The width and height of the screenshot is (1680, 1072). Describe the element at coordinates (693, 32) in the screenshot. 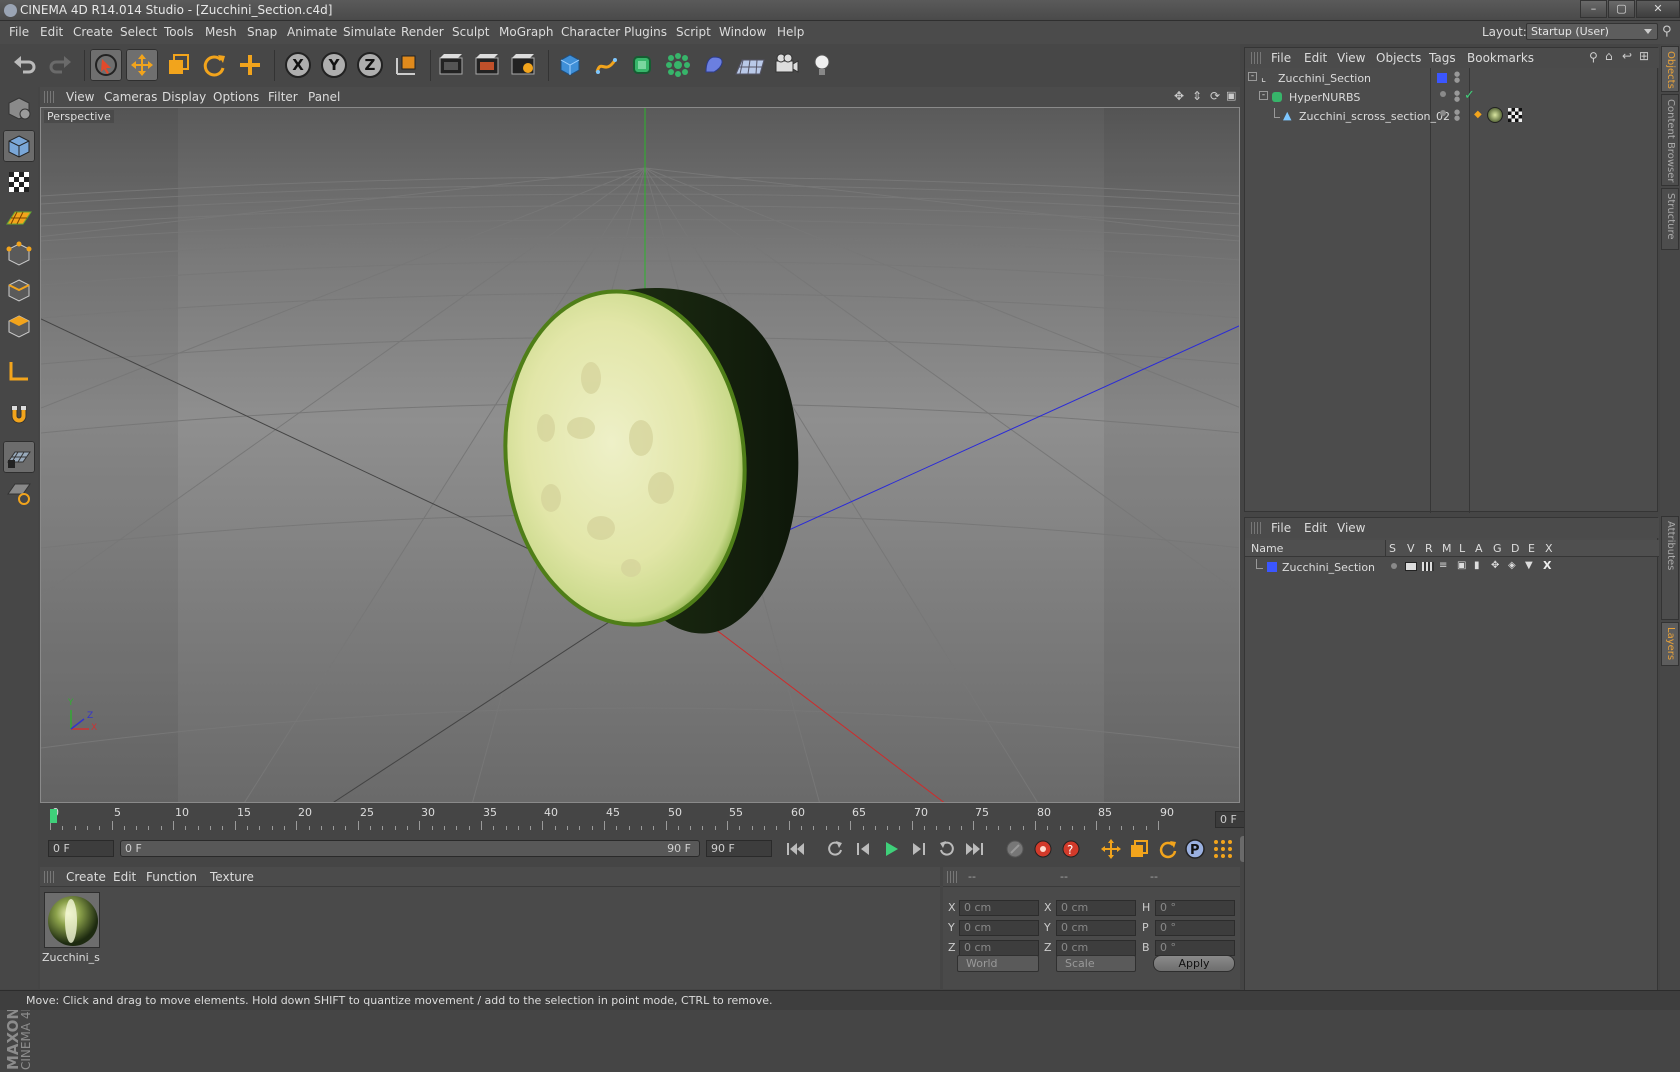

I see `menu-script: Script` at that location.